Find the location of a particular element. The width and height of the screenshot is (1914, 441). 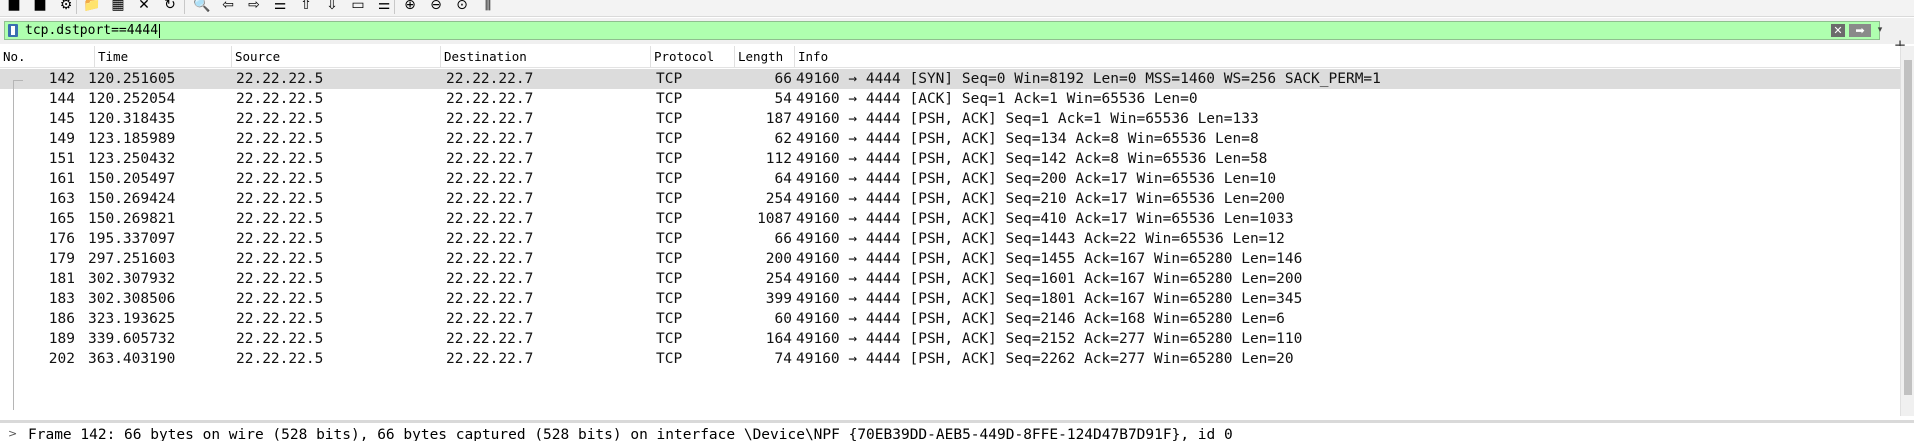

packet-list-scrollbar is located at coordinates (1907, 231).